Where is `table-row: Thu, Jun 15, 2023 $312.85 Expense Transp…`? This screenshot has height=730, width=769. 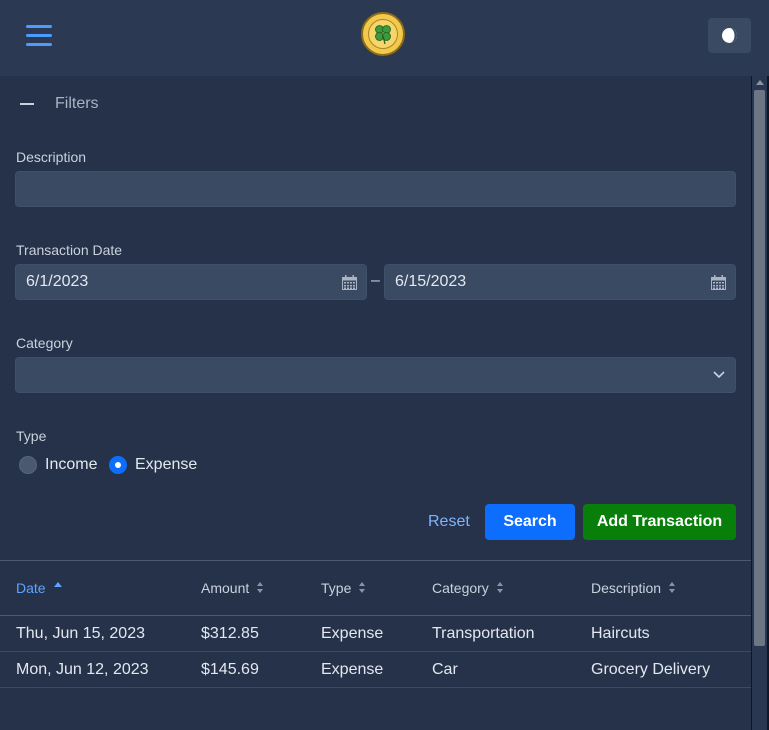 table-row: Thu, Jun 15, 2023 $312.85 Expense Transp… is located at coordinates (375, 634).